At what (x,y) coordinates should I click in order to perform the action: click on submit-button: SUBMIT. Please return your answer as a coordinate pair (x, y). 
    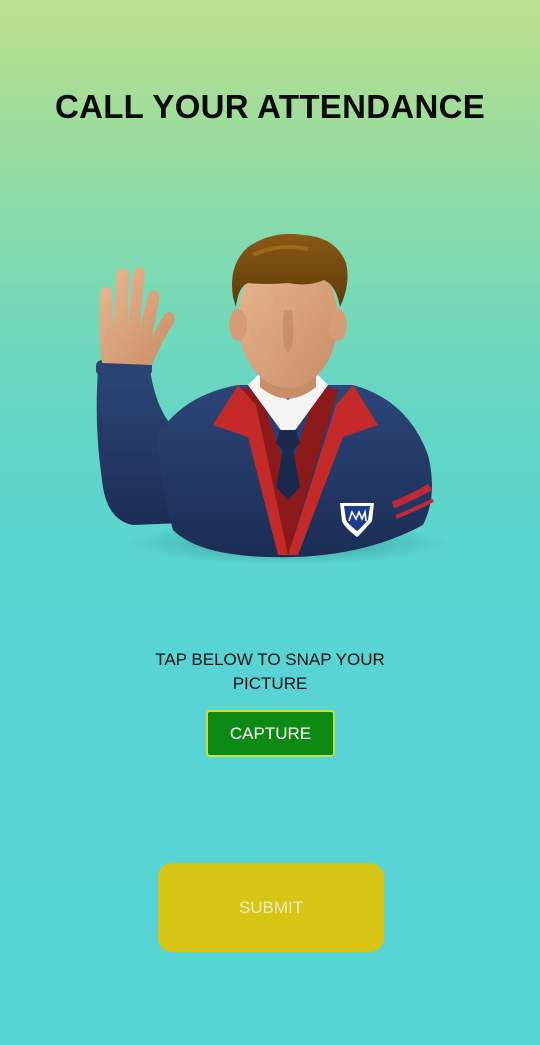
    Looking at the image, I should click on (271, 907).